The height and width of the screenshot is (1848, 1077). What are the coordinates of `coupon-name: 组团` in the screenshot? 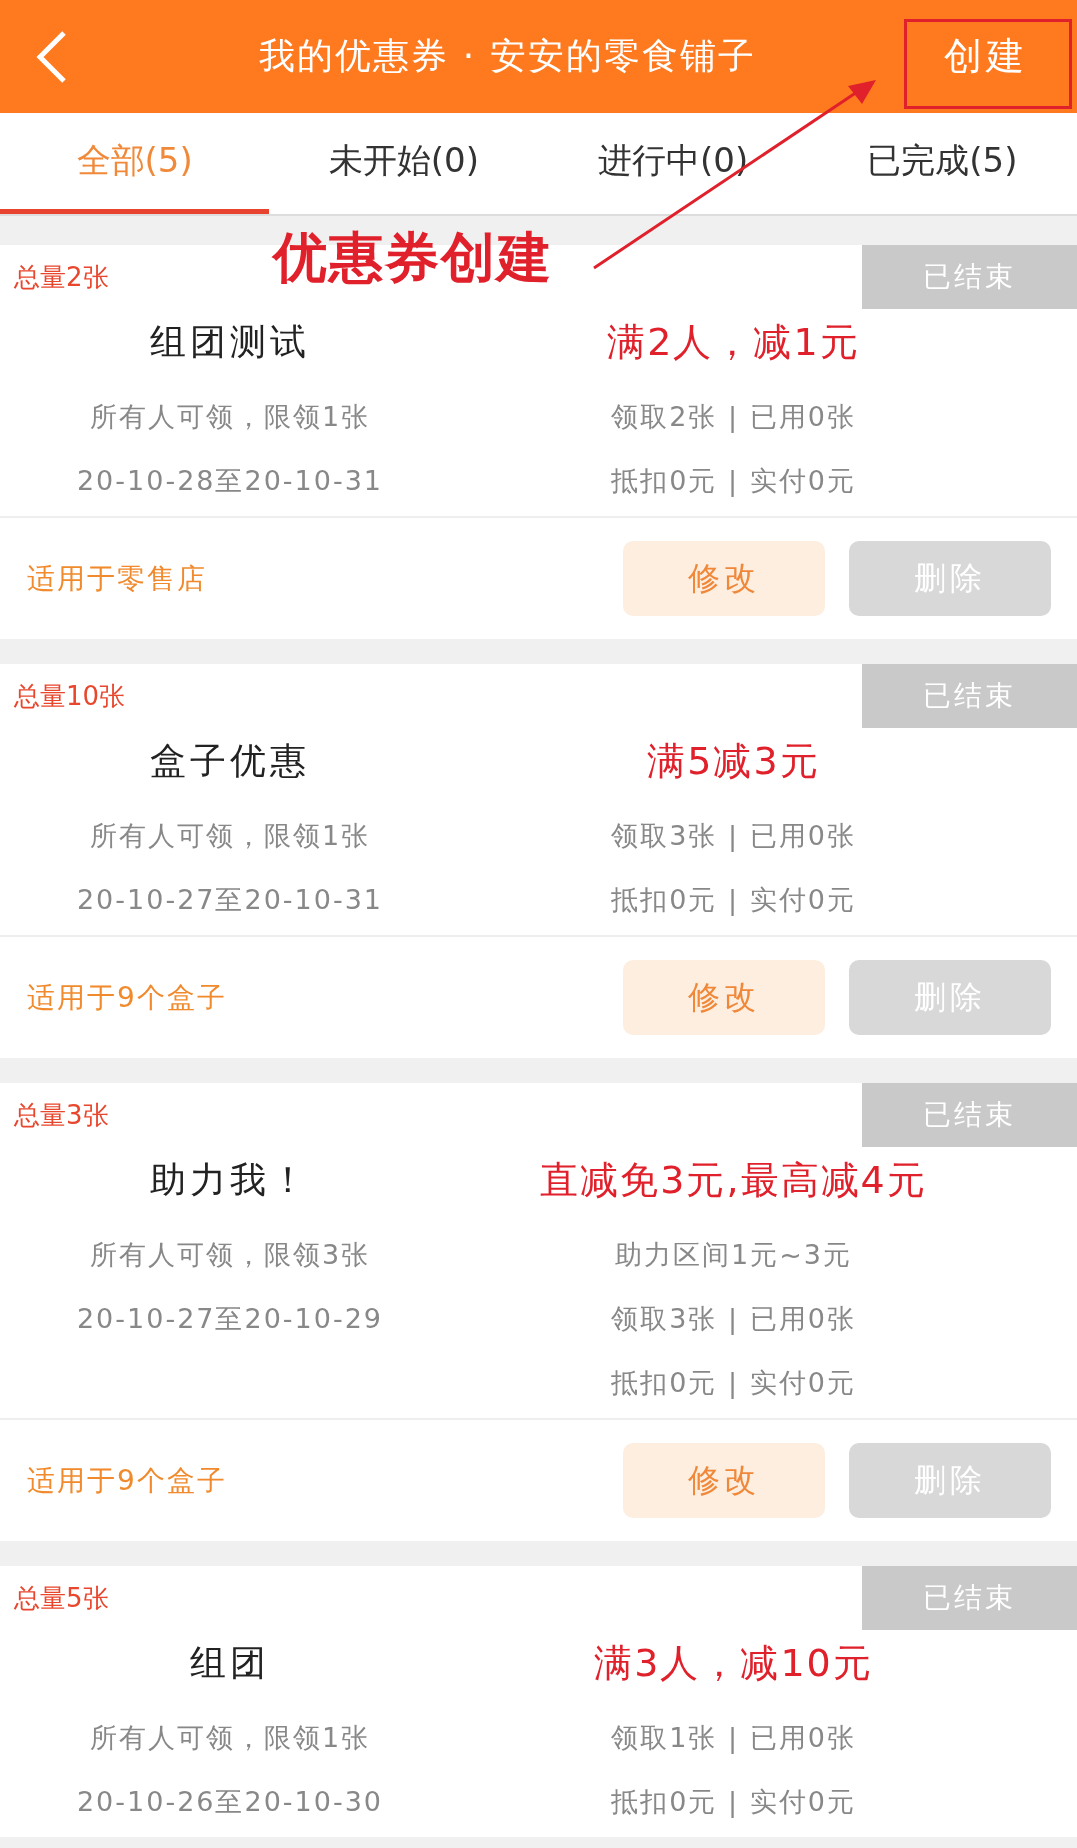 It's located at (230, 1663).